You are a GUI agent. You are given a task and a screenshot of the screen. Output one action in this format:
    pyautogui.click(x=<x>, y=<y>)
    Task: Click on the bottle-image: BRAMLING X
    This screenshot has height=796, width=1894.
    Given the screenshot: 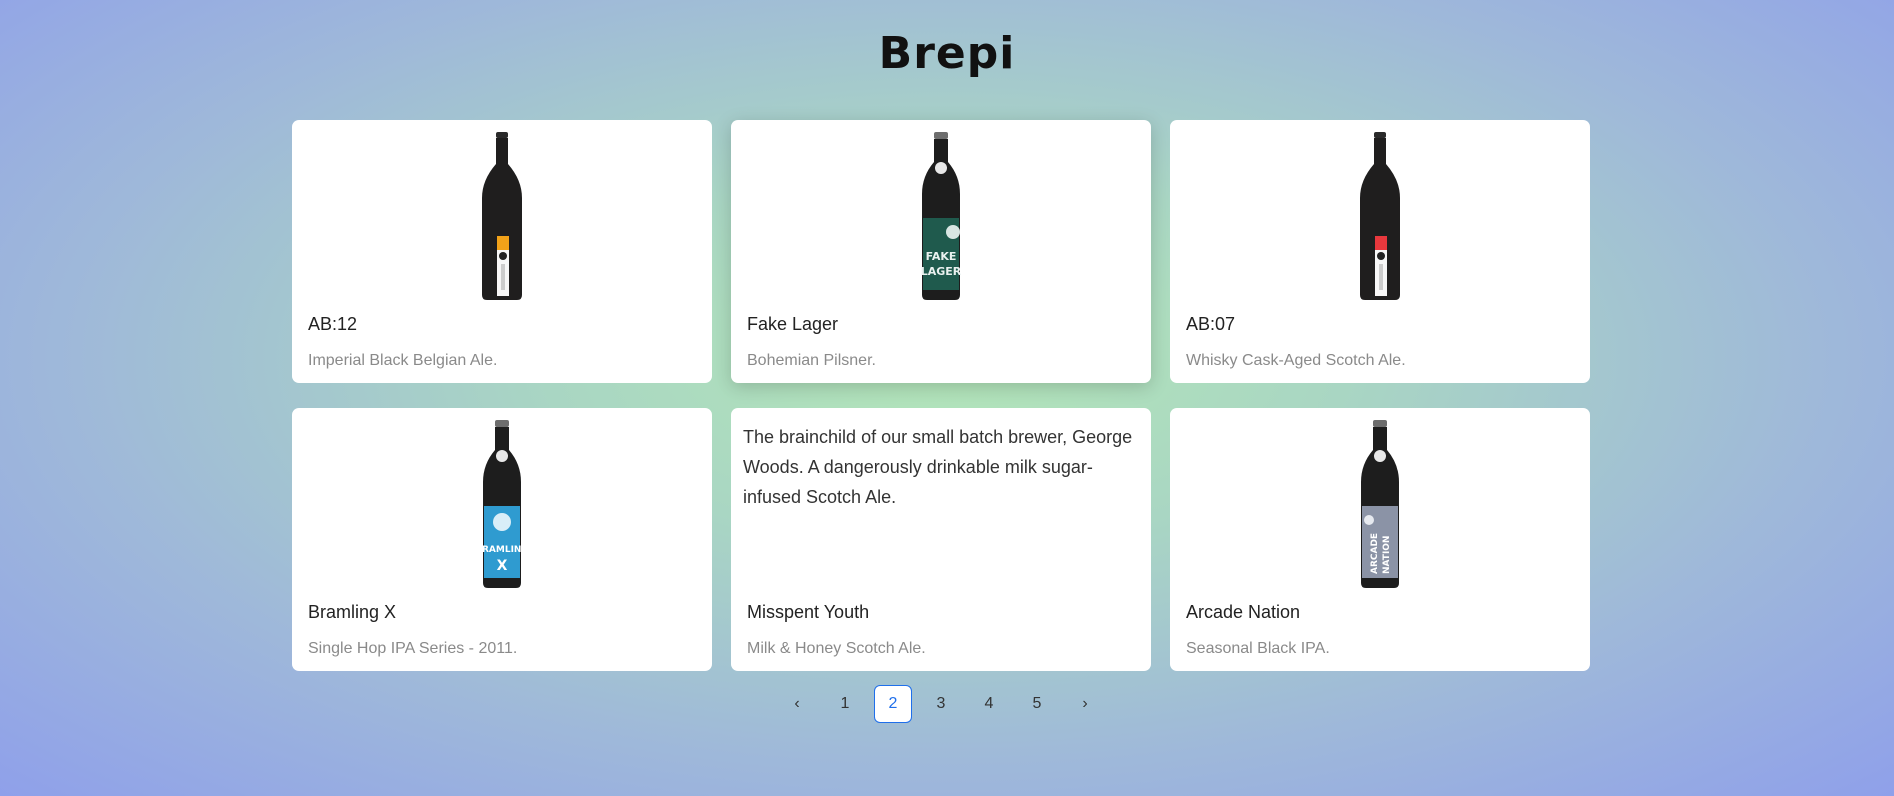 What is the action you would take?
    pyautogui.click(x=502, y=505)
    